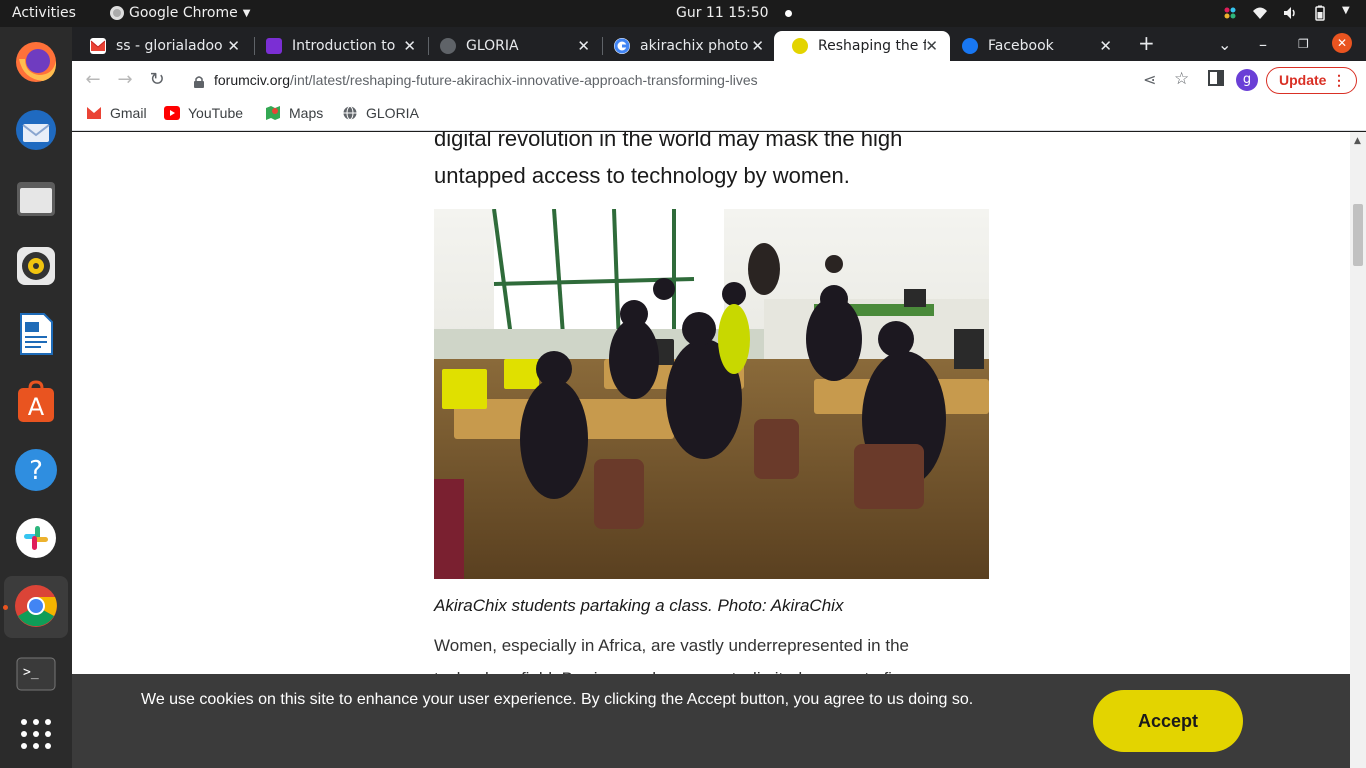  Describe the element at coordinates (306, 113) in the screenshot. I see `bookmark-label: Maps` at that location.